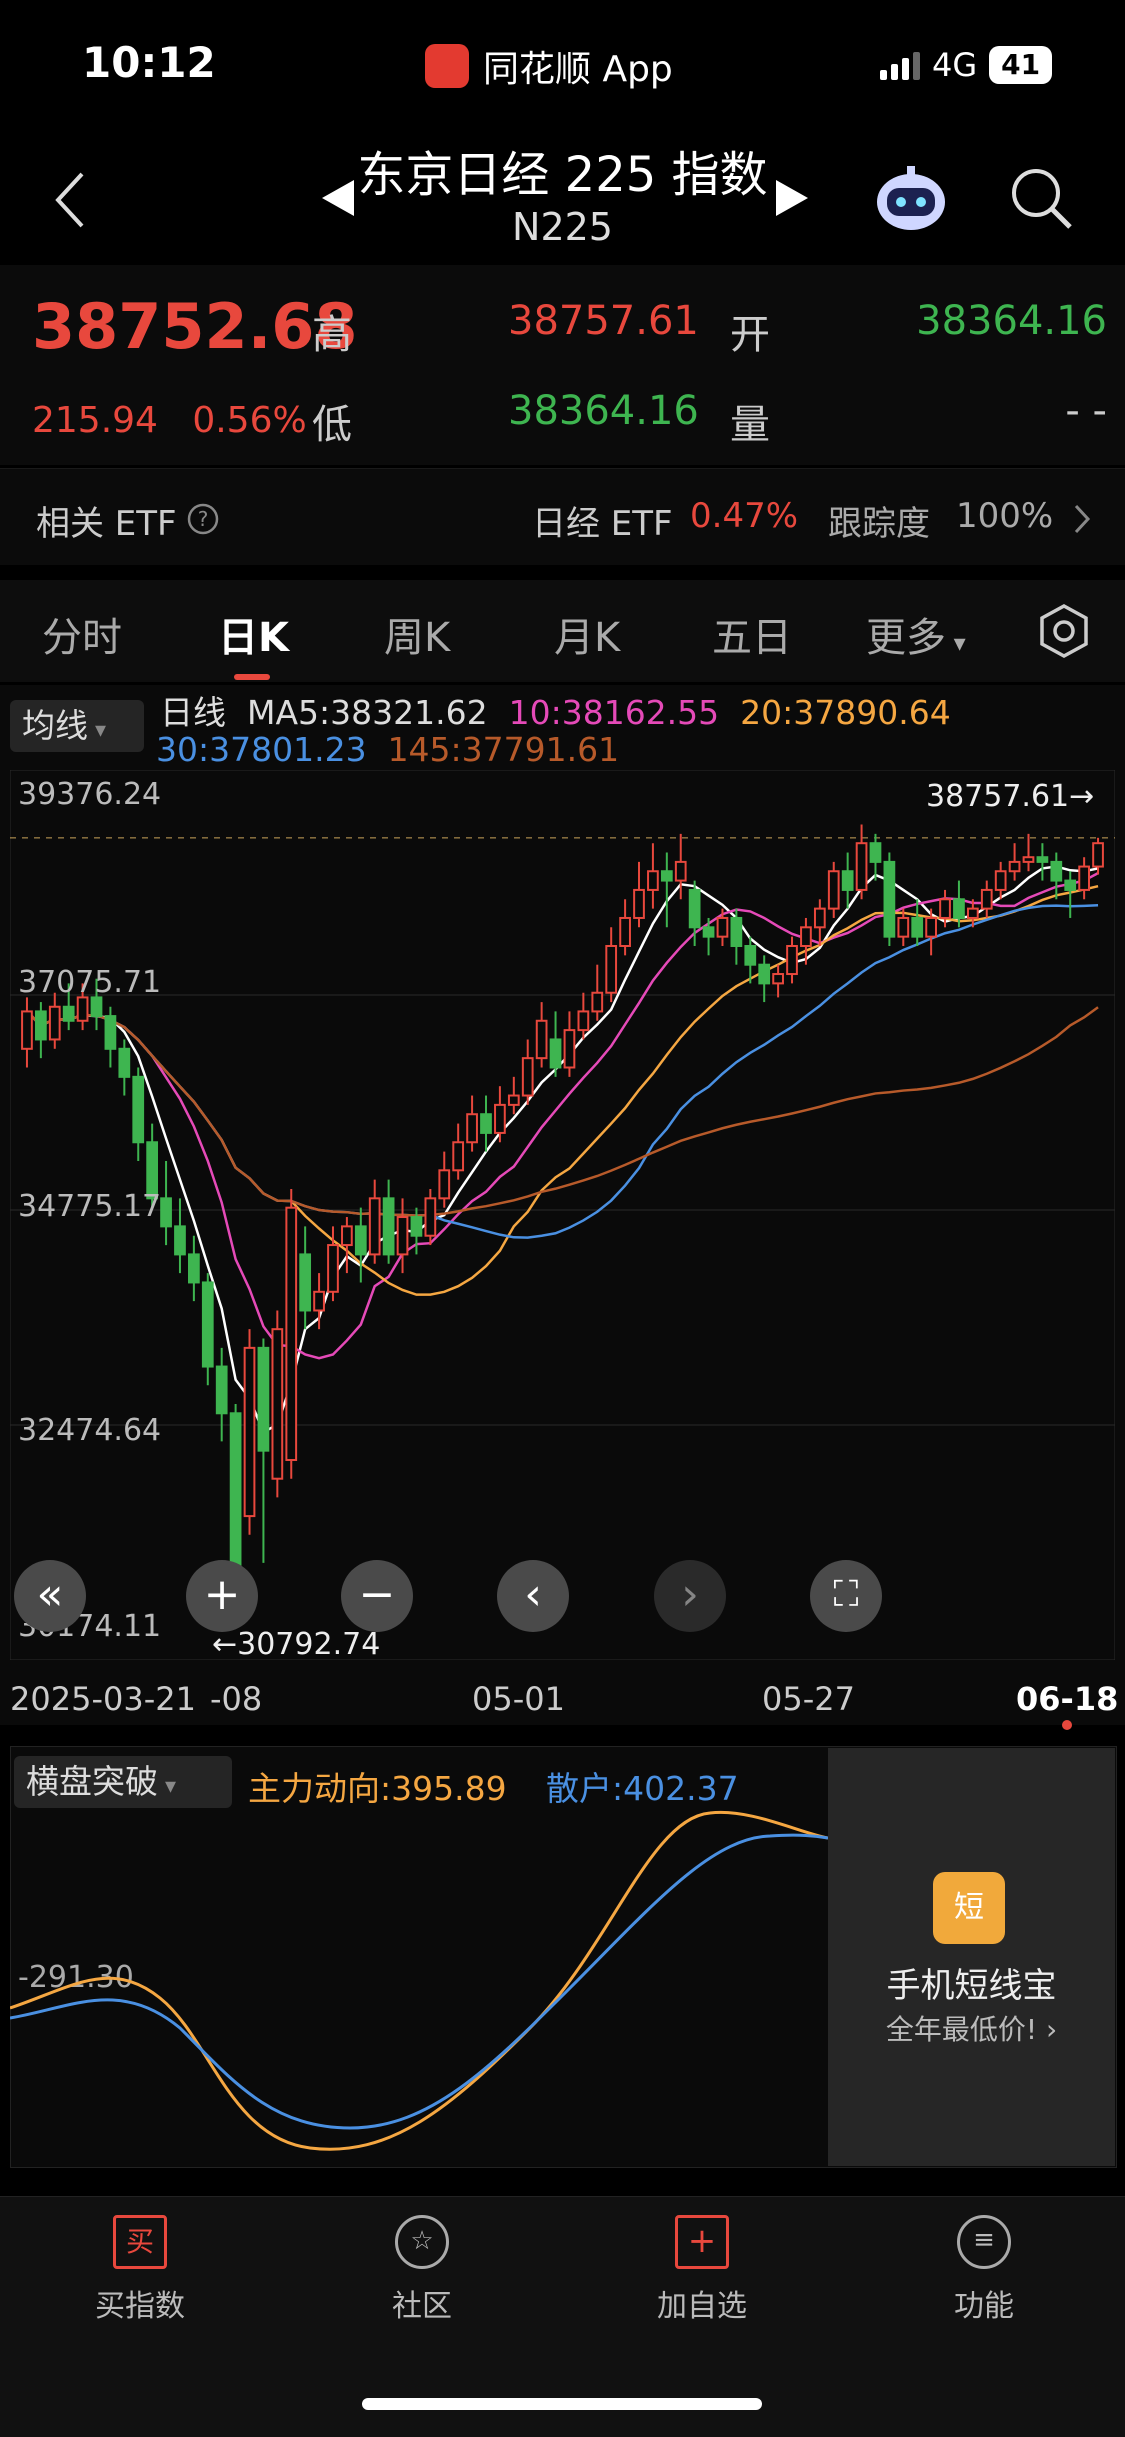 The height and width of the screenshot is (2437, 1125). What do you see at coordinates (961, 2029) in the screenshot?
I see `ad-subtitle-text: 全年最低价!` at bounding box center [961, 2029].